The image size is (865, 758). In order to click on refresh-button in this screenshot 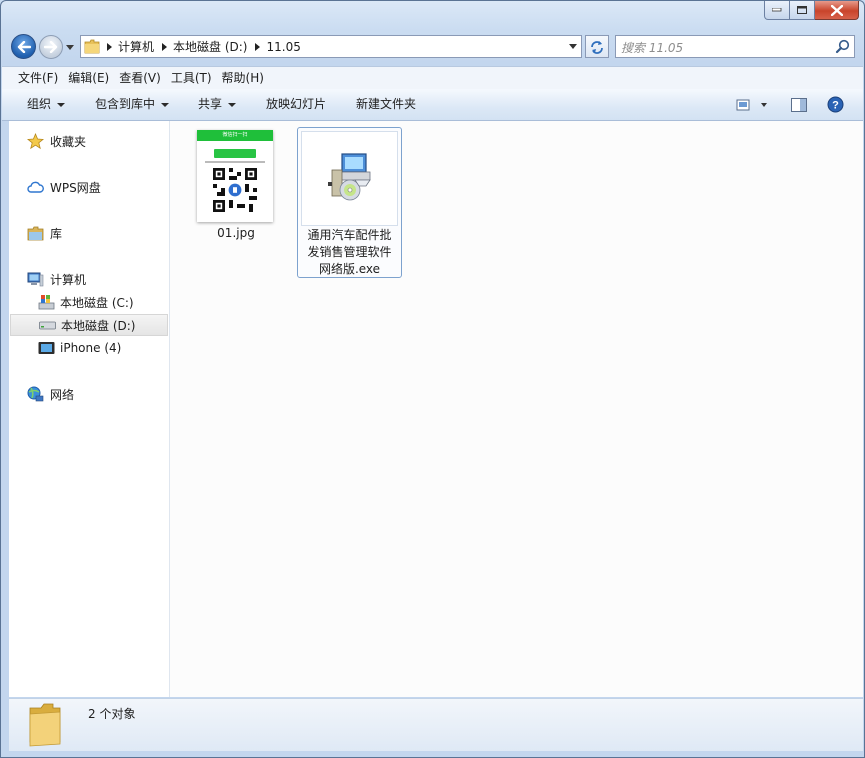, I will do `click(597, 46)`.